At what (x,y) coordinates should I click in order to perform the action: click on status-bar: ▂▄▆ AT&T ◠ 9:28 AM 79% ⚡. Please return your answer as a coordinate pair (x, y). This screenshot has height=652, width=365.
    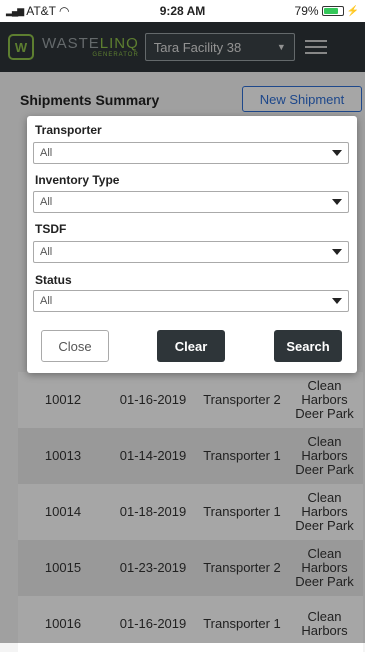
    Looking at the image, I should click on (182, 11).